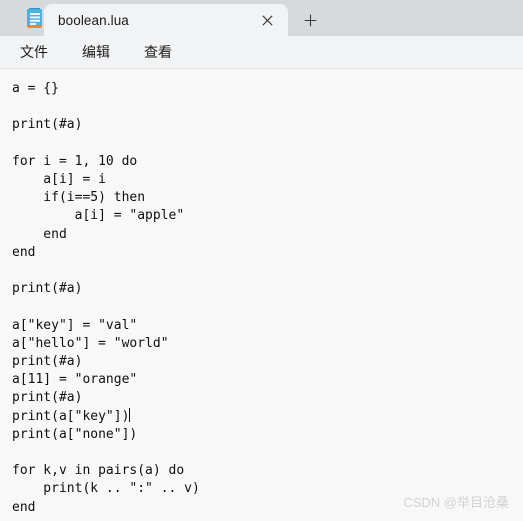  Describe the element at coordinates (34, 52) in the screenshot. I see `menu-item-file: 文件` at that location.